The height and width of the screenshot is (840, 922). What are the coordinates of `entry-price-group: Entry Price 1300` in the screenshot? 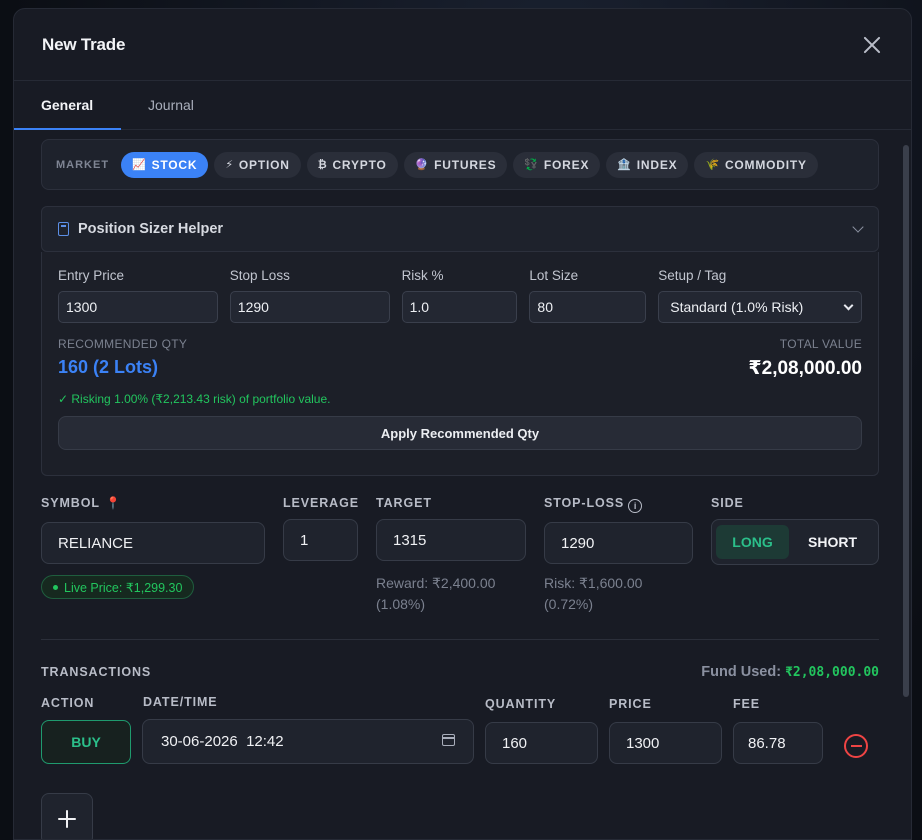 It's located at (138, 295).